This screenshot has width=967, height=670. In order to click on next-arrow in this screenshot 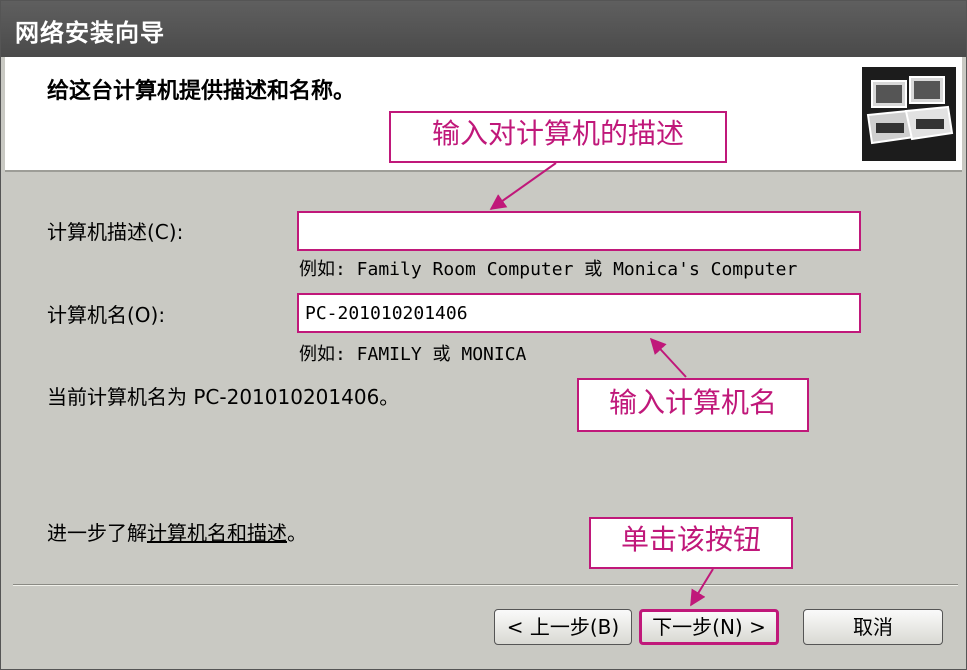, I will do `click(702, 587)`.